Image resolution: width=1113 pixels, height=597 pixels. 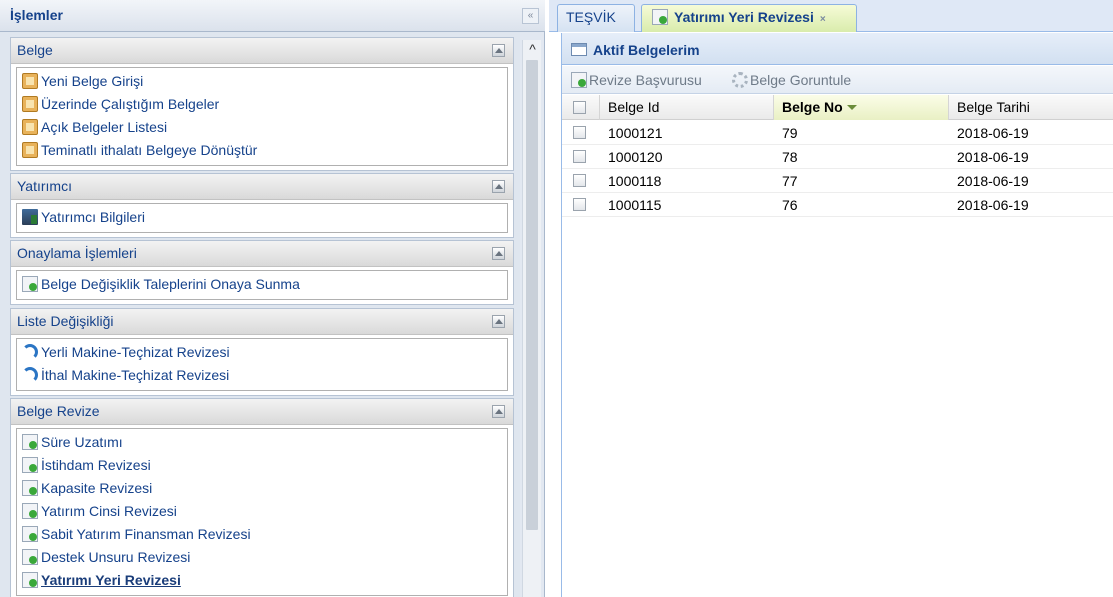 What do you see at coordinates (262, 254) in the screenshot?
I see `group-header: Onaylama İşlemleri` at bounding box center [262, 254].